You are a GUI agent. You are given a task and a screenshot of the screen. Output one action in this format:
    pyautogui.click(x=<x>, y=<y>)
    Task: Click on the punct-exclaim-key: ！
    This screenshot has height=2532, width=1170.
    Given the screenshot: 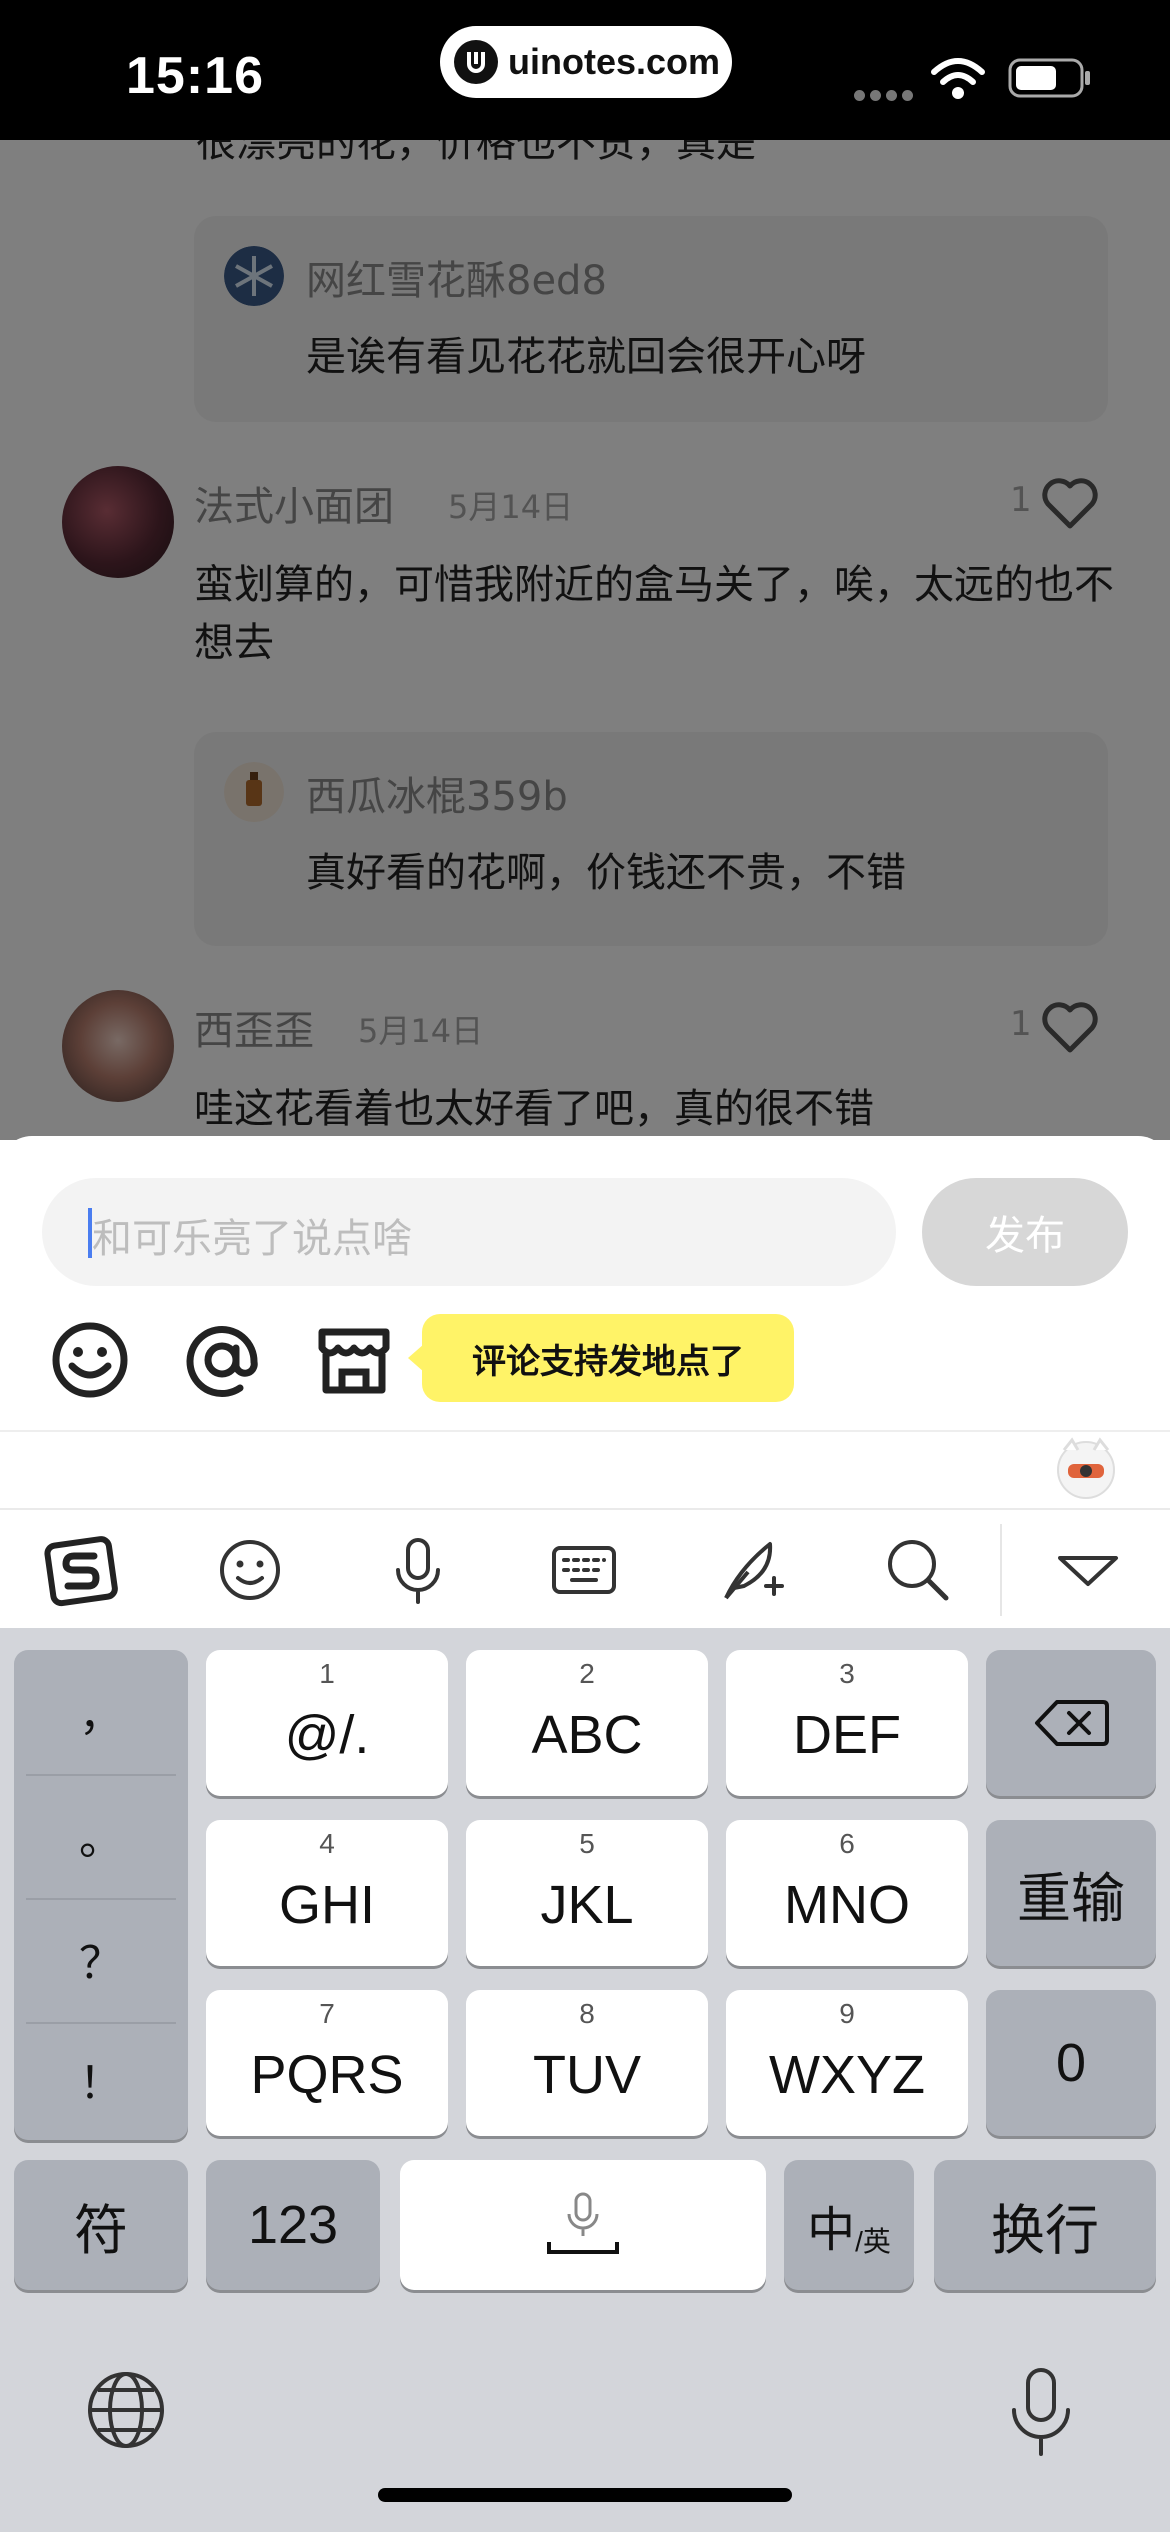 What is the action you would take?
    pyautogui.click(x=101, y=2079)
    